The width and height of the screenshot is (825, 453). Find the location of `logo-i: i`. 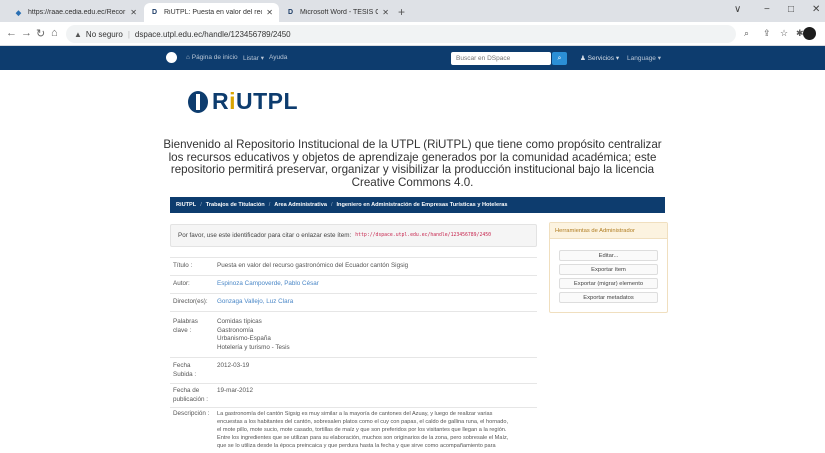

logo-i: i is located at coordinates (233, 101).